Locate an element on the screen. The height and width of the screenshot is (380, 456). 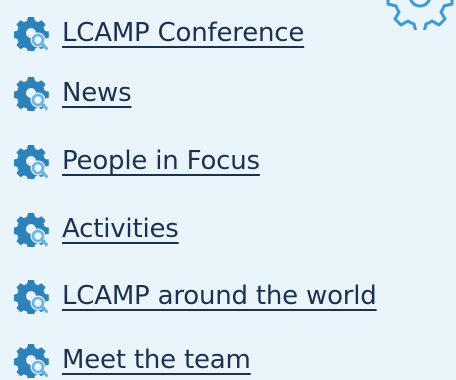
nav-link-lcamp-conference: LCAMP Conference is located at coordinates (183, 33).